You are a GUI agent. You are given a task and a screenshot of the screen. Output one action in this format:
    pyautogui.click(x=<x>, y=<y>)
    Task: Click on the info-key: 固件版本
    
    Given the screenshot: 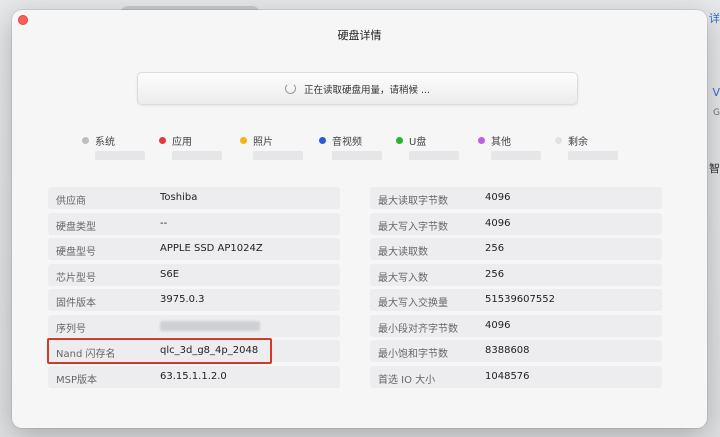 What is the action you would take?
    pyautogui.click(x=76, y=303)
    